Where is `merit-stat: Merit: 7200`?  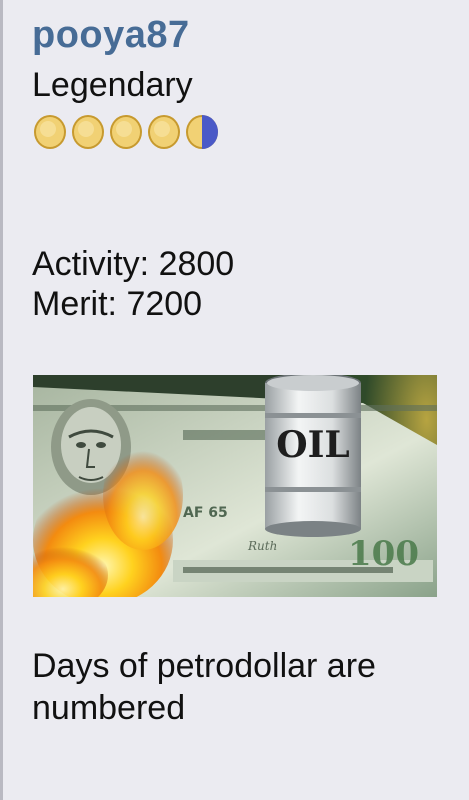 merit-stat: Merit: 7200 is located at coordinates (117, 304).